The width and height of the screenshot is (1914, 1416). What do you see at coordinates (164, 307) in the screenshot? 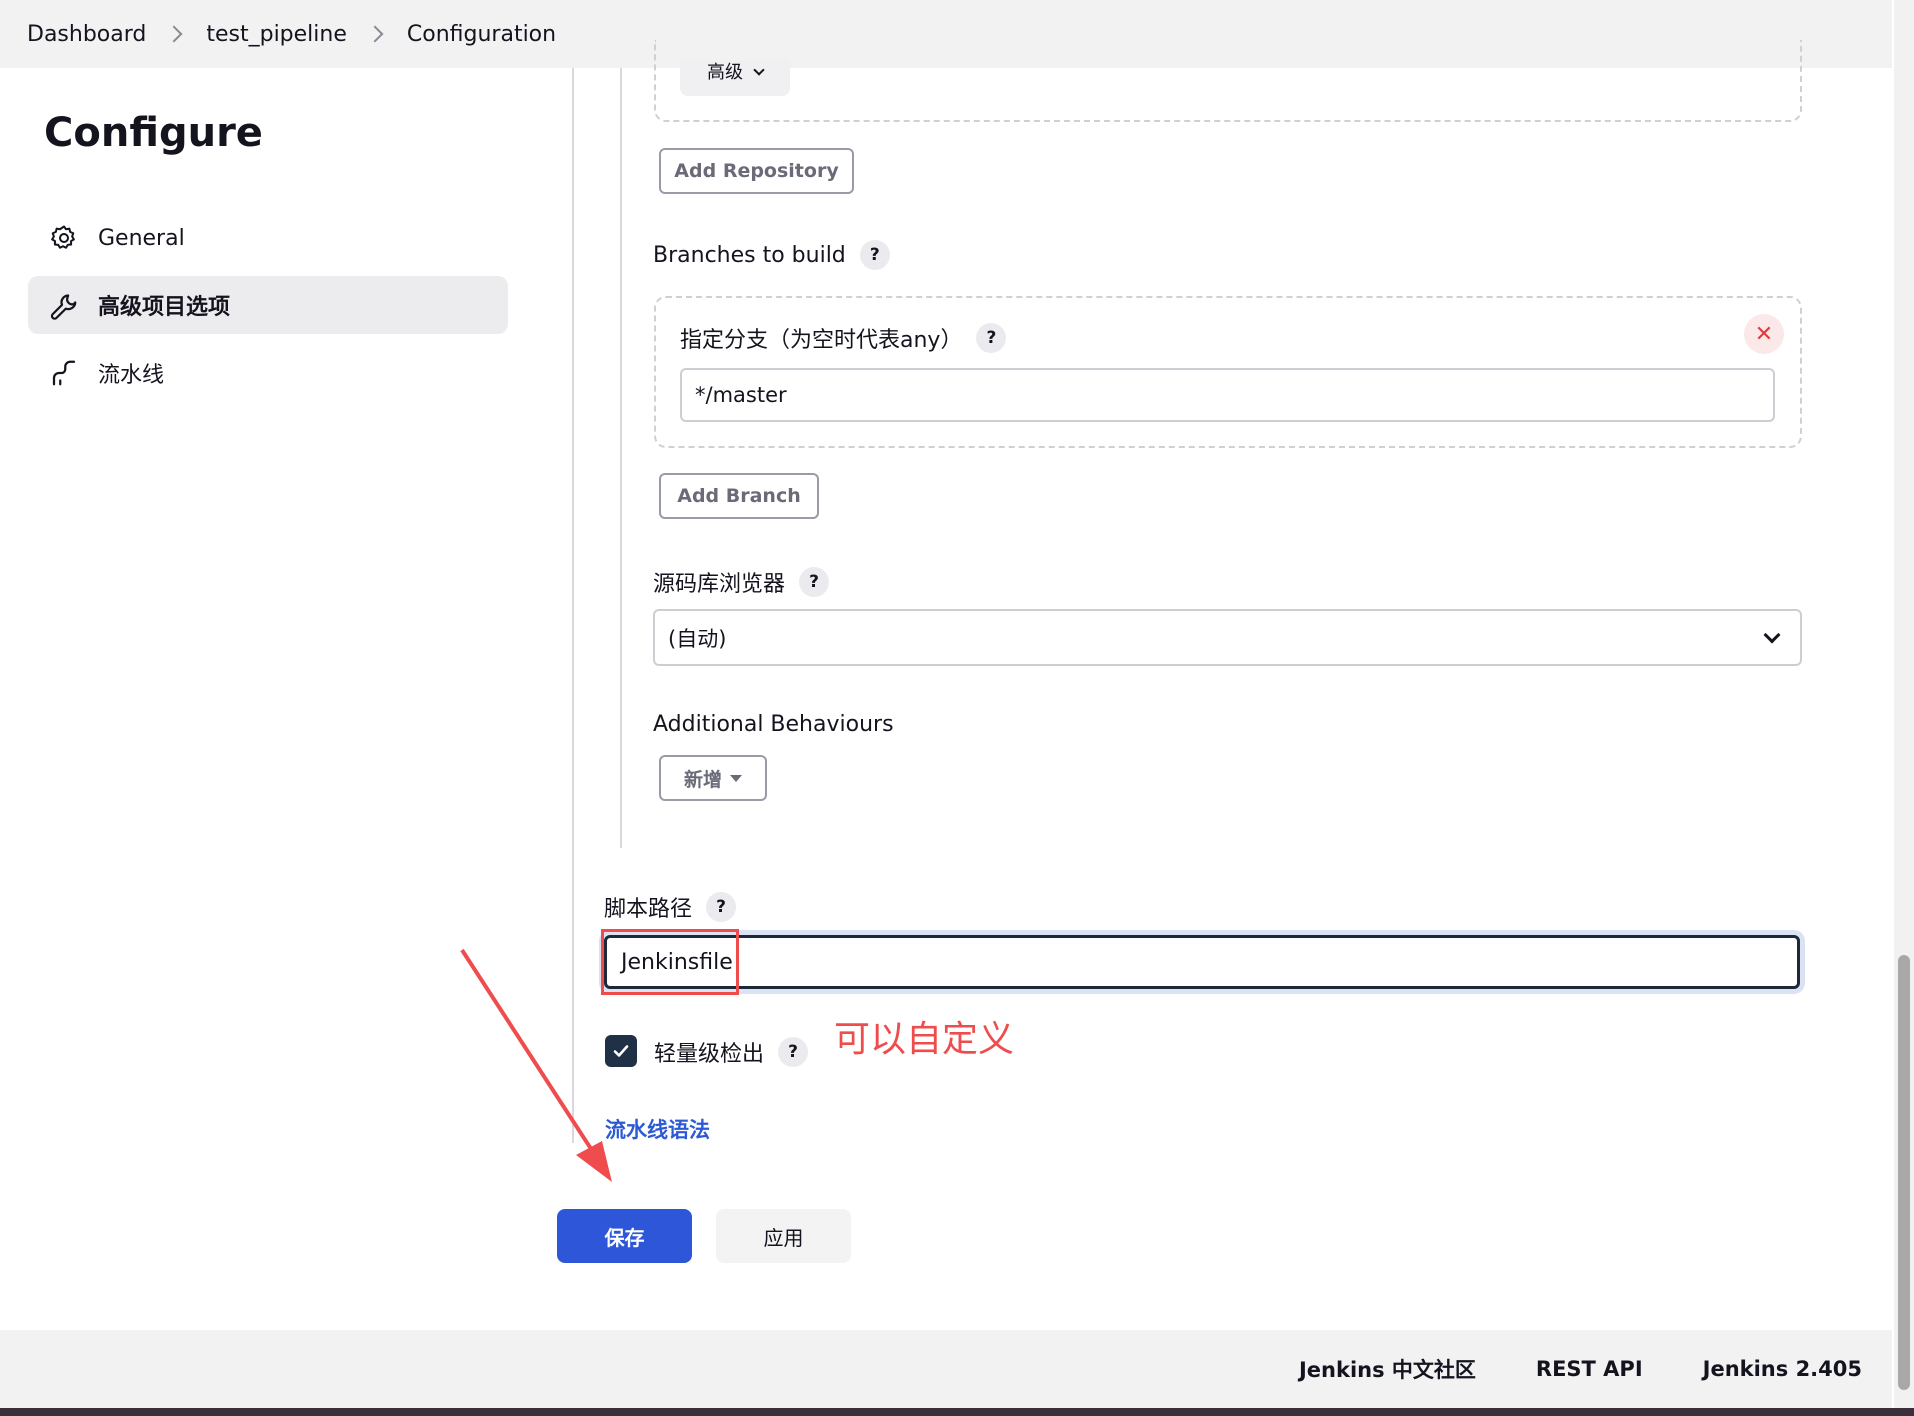
I see `sidebar-item-label: 高级项目选项` at bounding box center [164, 307].